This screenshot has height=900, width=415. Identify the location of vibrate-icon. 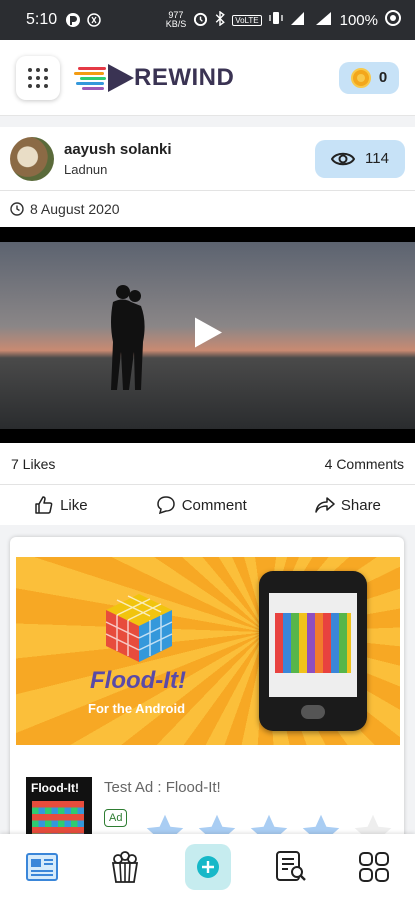
(275, 20).